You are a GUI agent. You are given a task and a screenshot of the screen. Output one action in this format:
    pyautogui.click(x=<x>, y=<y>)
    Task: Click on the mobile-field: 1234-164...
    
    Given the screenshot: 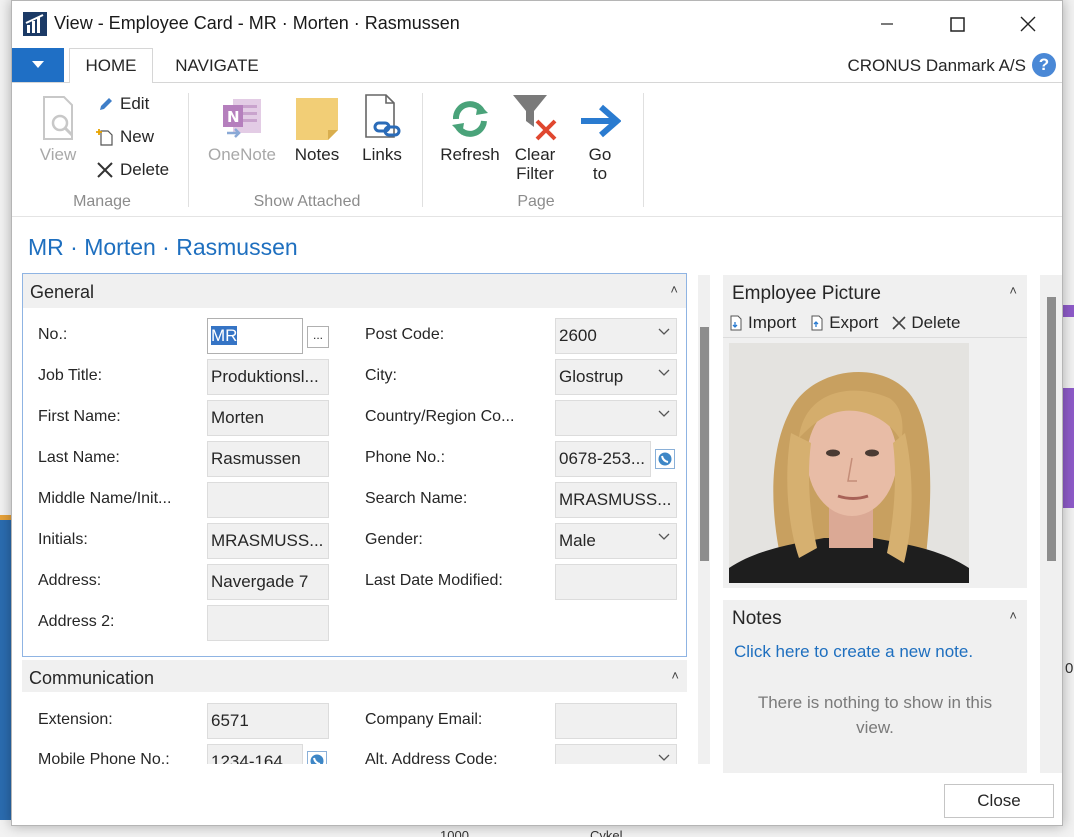 What is the action you would take?
    pyautogui.click(x=255, y=754)
    